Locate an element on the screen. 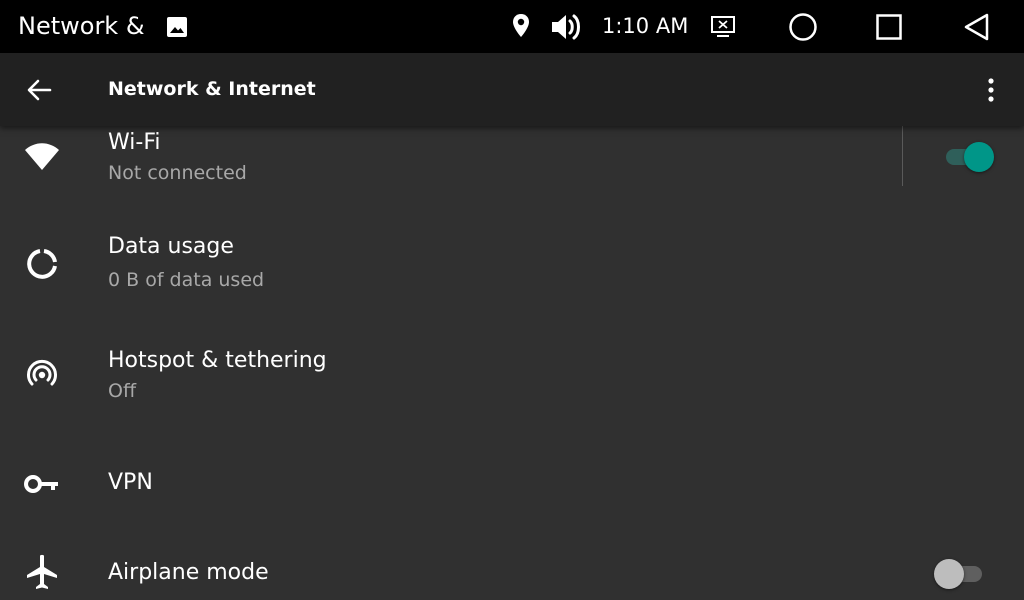 The image size is (1024, 600). data-usage-icon is located at coordinates (42, 264).